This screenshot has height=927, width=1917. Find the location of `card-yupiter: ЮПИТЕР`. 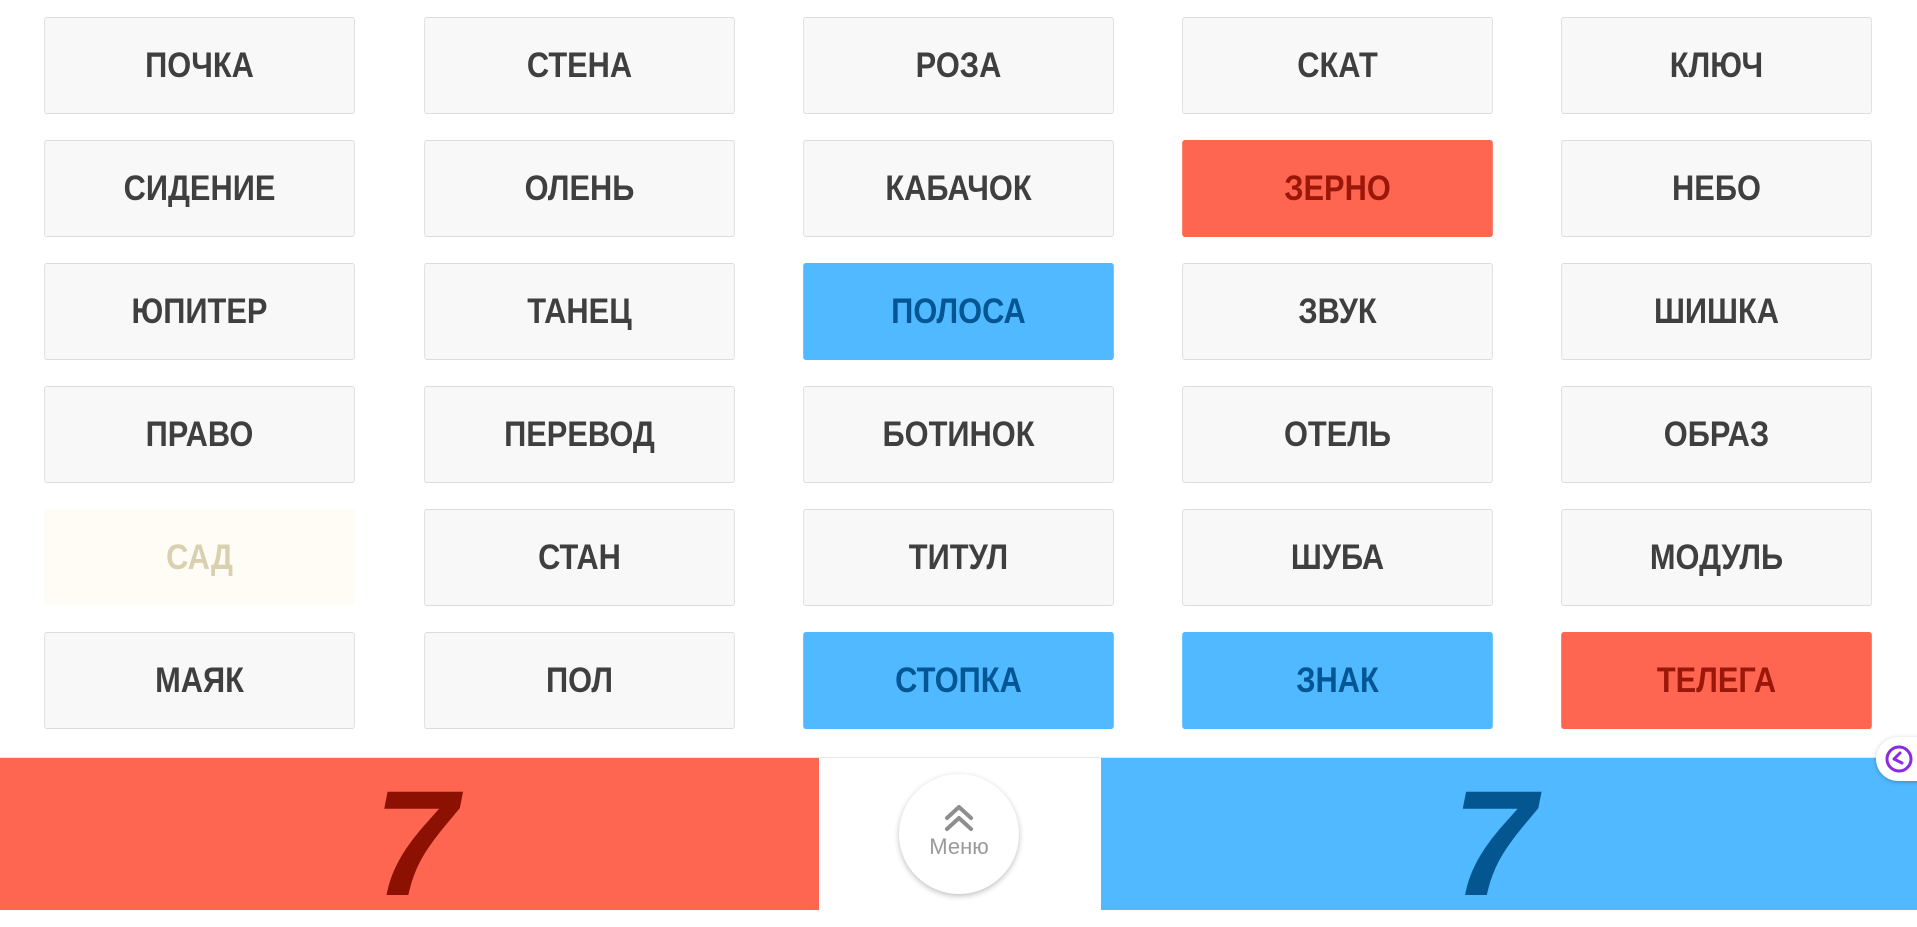

card-yupiter: ЮПИТЕР is located at coordinates (199, 311).